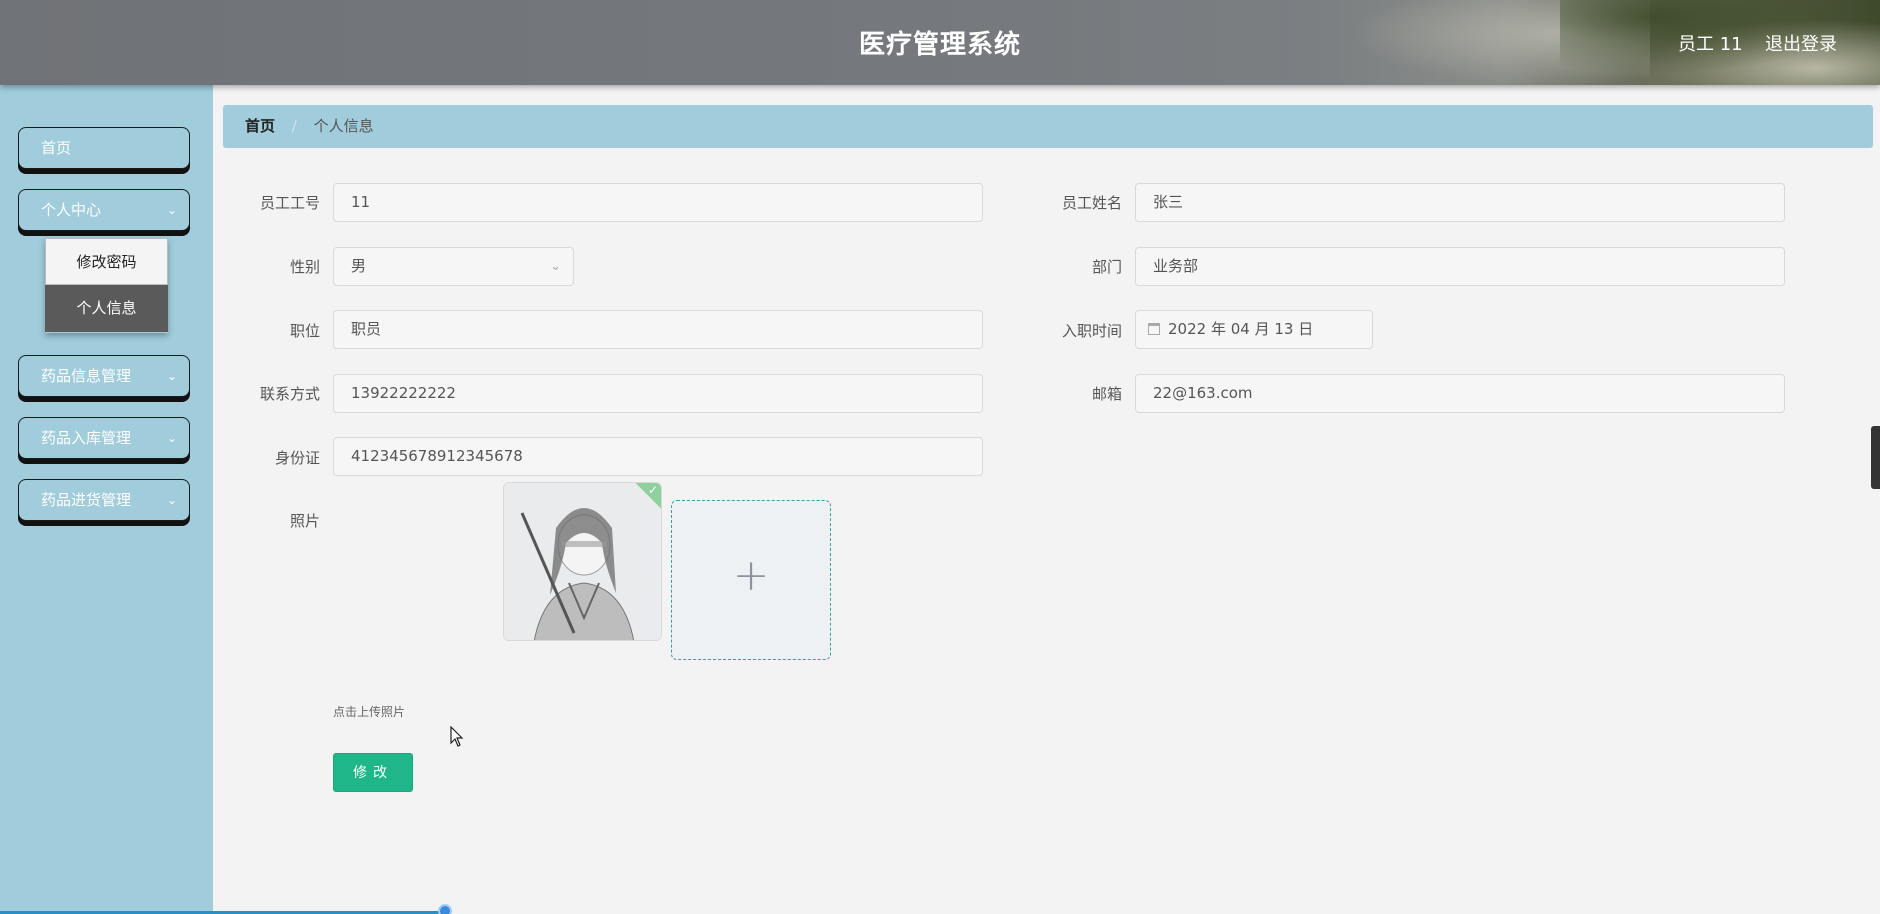 The width and height of the screenshot is (1880, 914). I want to click on sidebar-item-drug-purchase: 药品进货管理 ⌄, so click(104, 500).